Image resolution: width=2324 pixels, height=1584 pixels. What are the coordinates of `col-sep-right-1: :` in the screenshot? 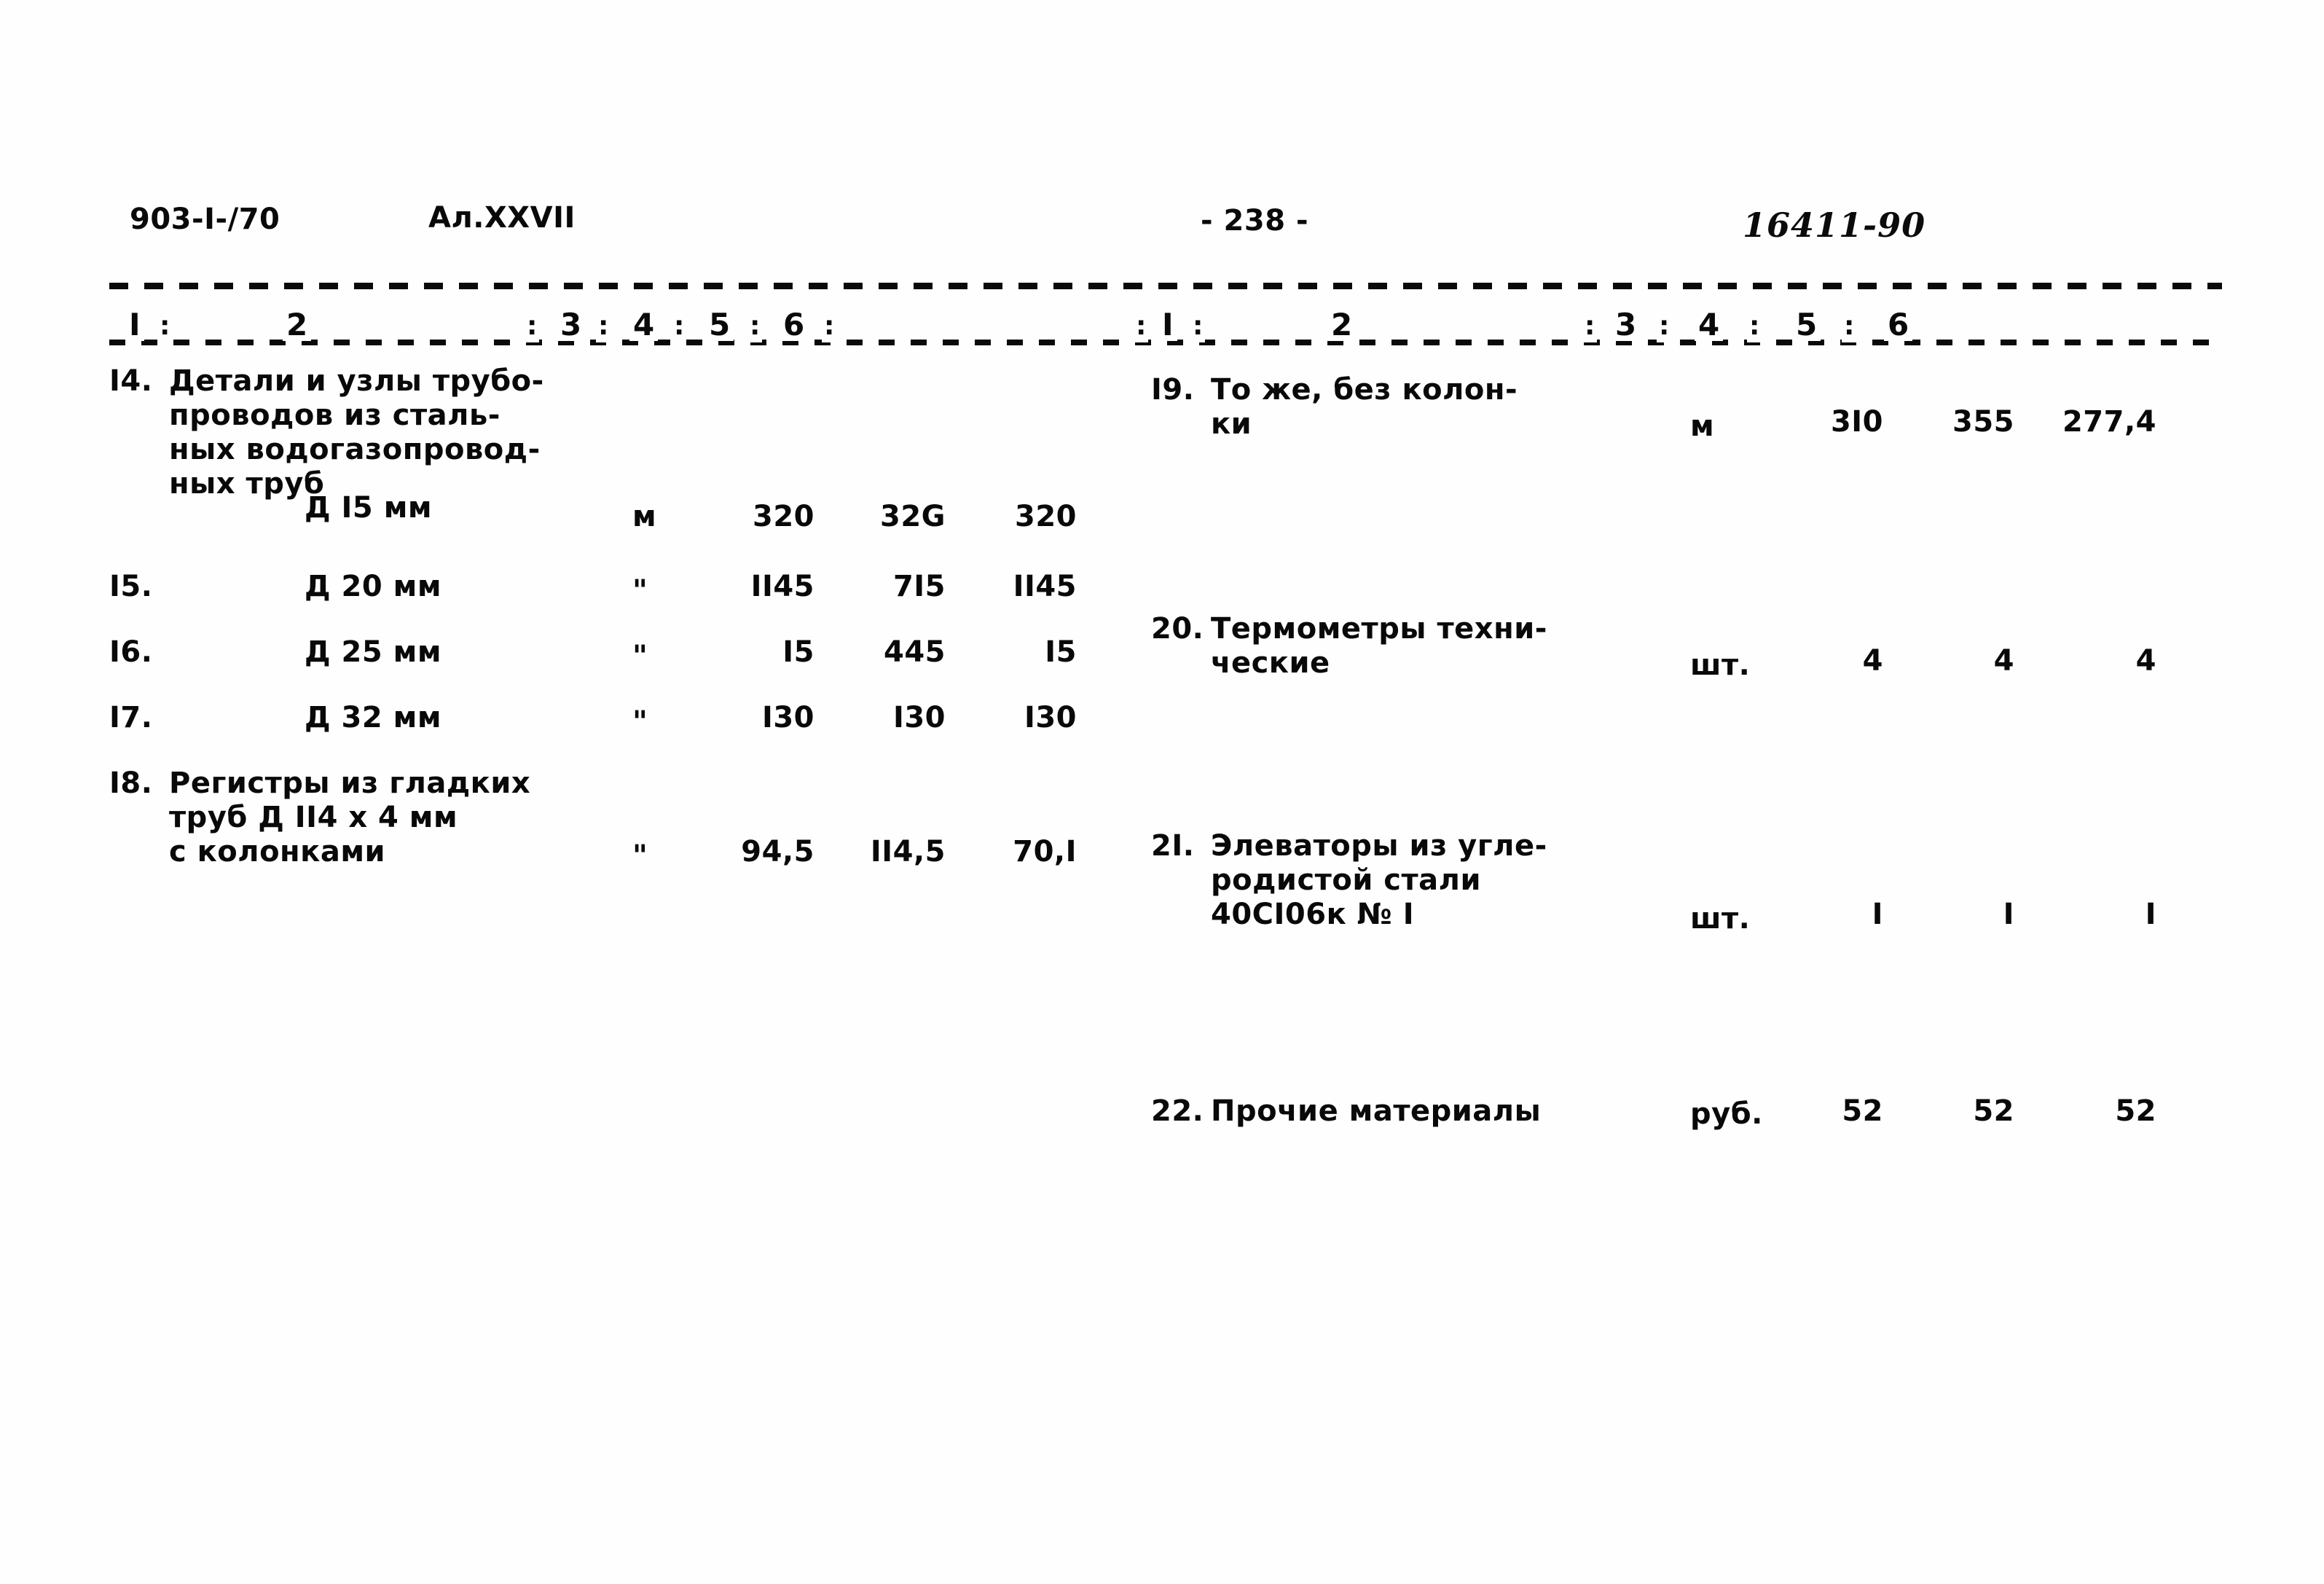 It's located at (1198, 326).